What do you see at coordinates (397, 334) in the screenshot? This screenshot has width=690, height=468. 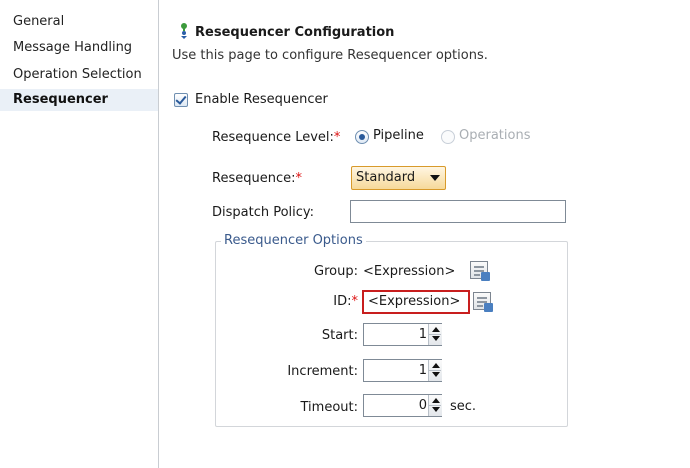 I see `start-value: 1` at bounding box center [397, 334].